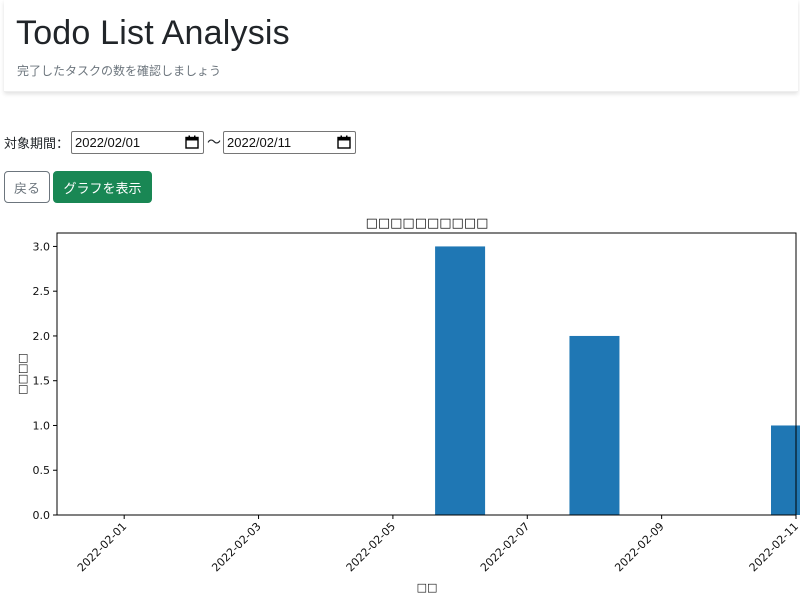  Describe the element at coordinates (42, 291) in the screenshot. I see `y-tick-label: 2.5` at that location.